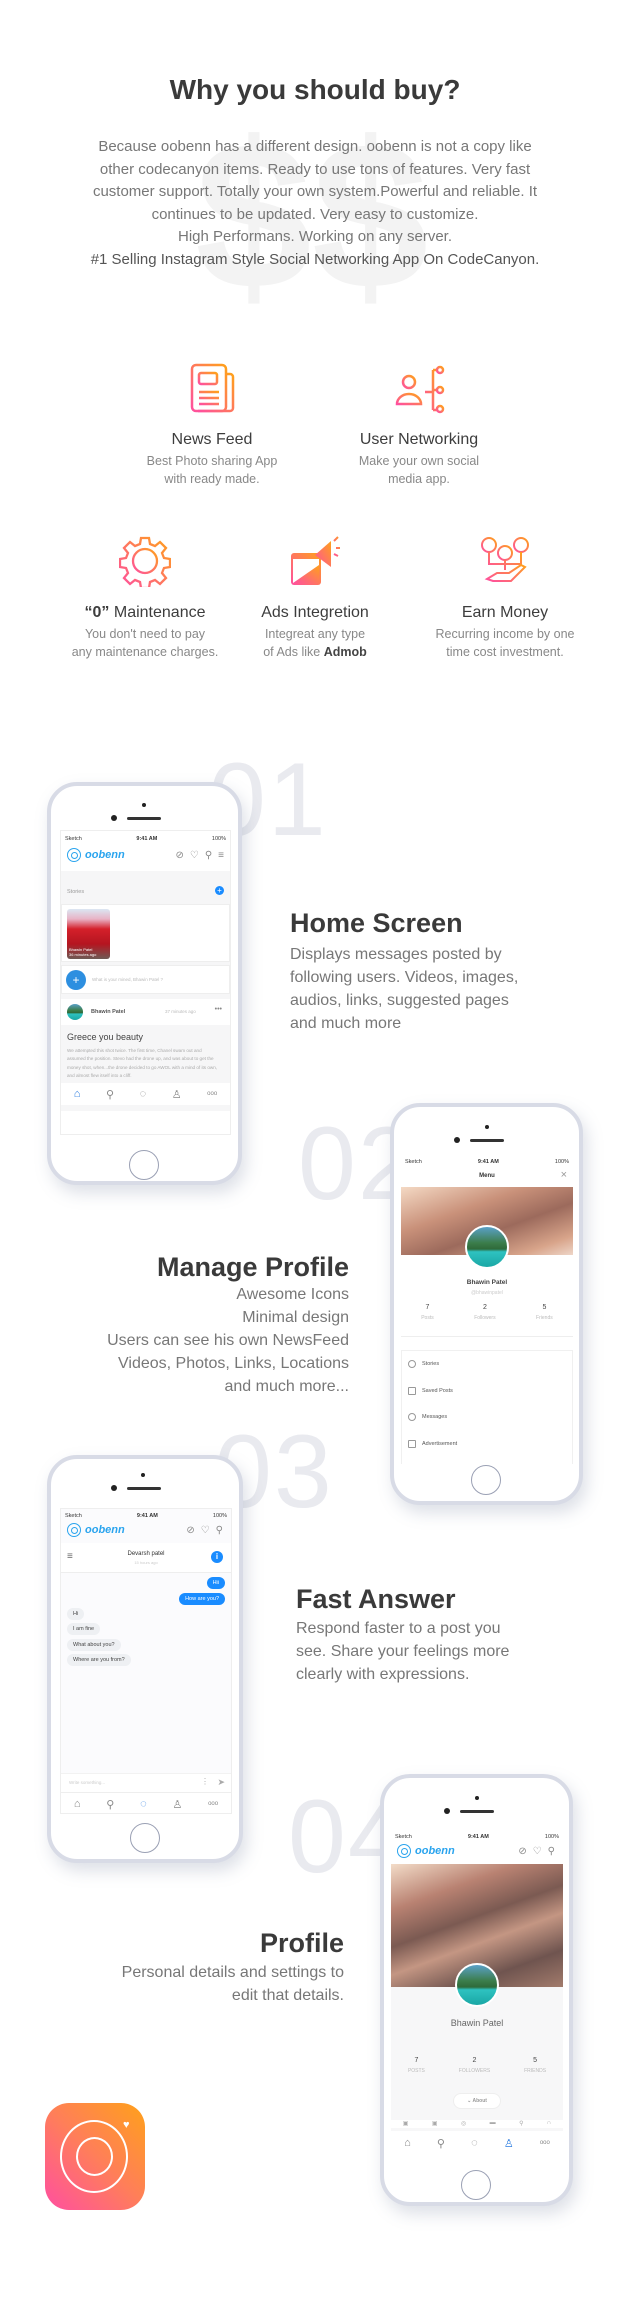 This screenshot has height=2300, width=630. I want to click on menu-item-saved-posts: Saved Posts, so click(430, 1391).